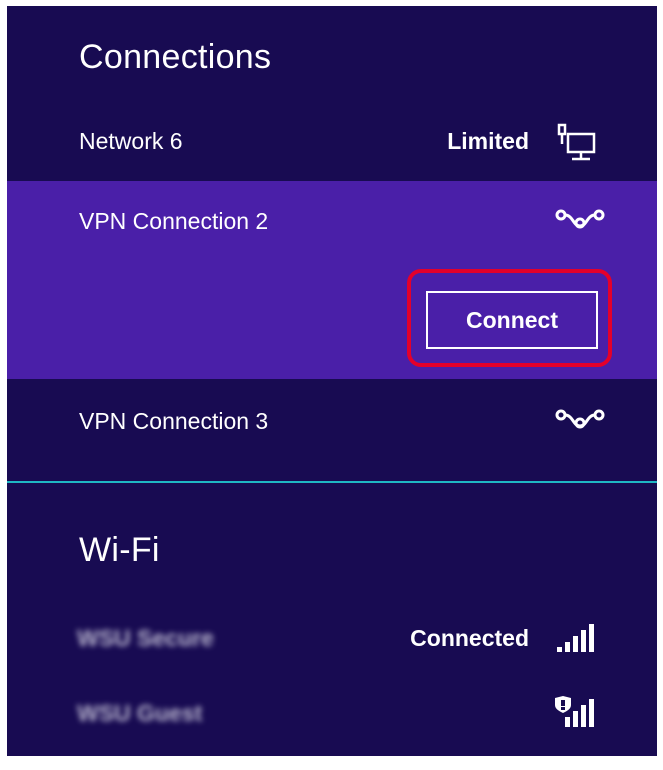 This screenshot has height=770, width=663. What do you see at coordinates (576, 142) in the screenshot?
I see `wired-network-icon` at bounding box center [576, 142].